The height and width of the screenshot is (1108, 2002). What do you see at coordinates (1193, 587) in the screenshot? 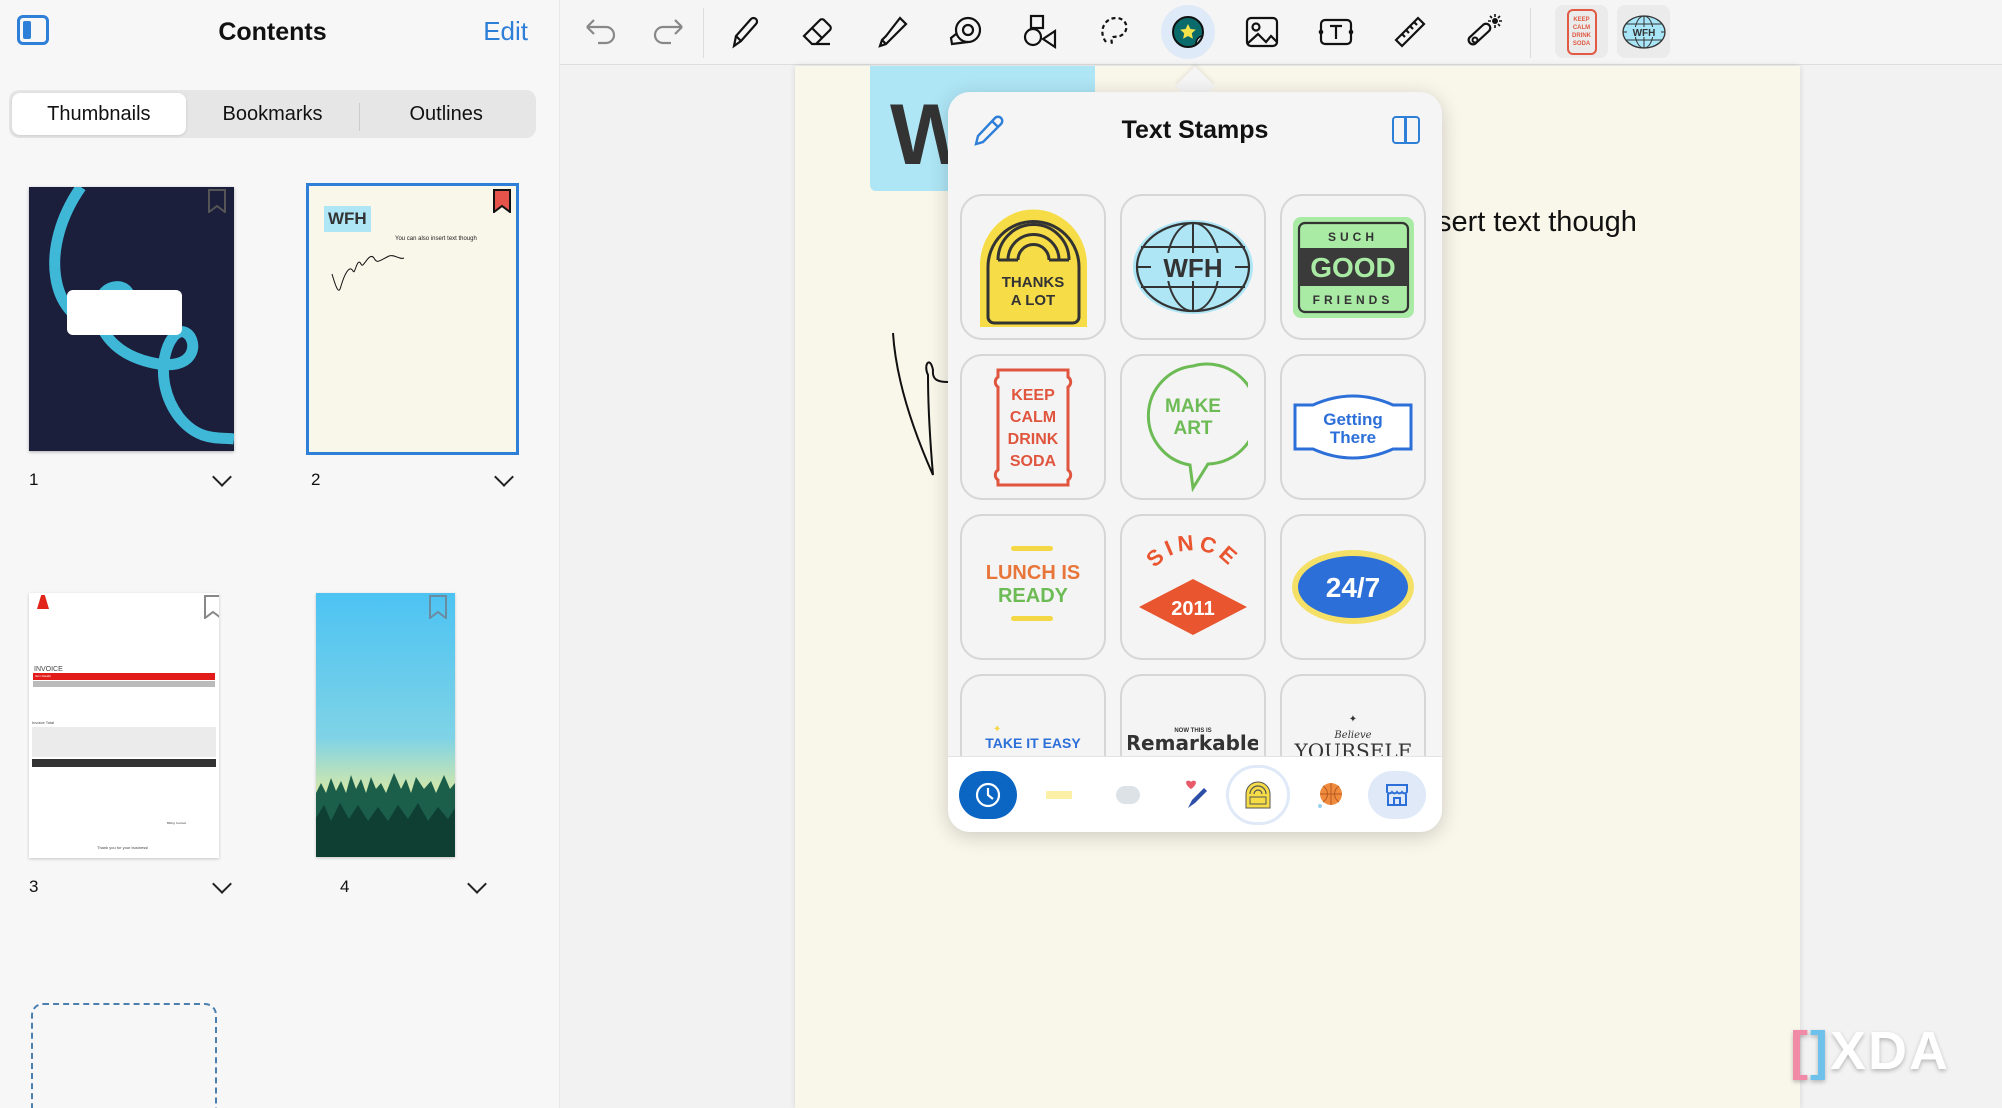
I see `stamp-since-2011: SINCE 2011` at bounding box center [1193, 587].